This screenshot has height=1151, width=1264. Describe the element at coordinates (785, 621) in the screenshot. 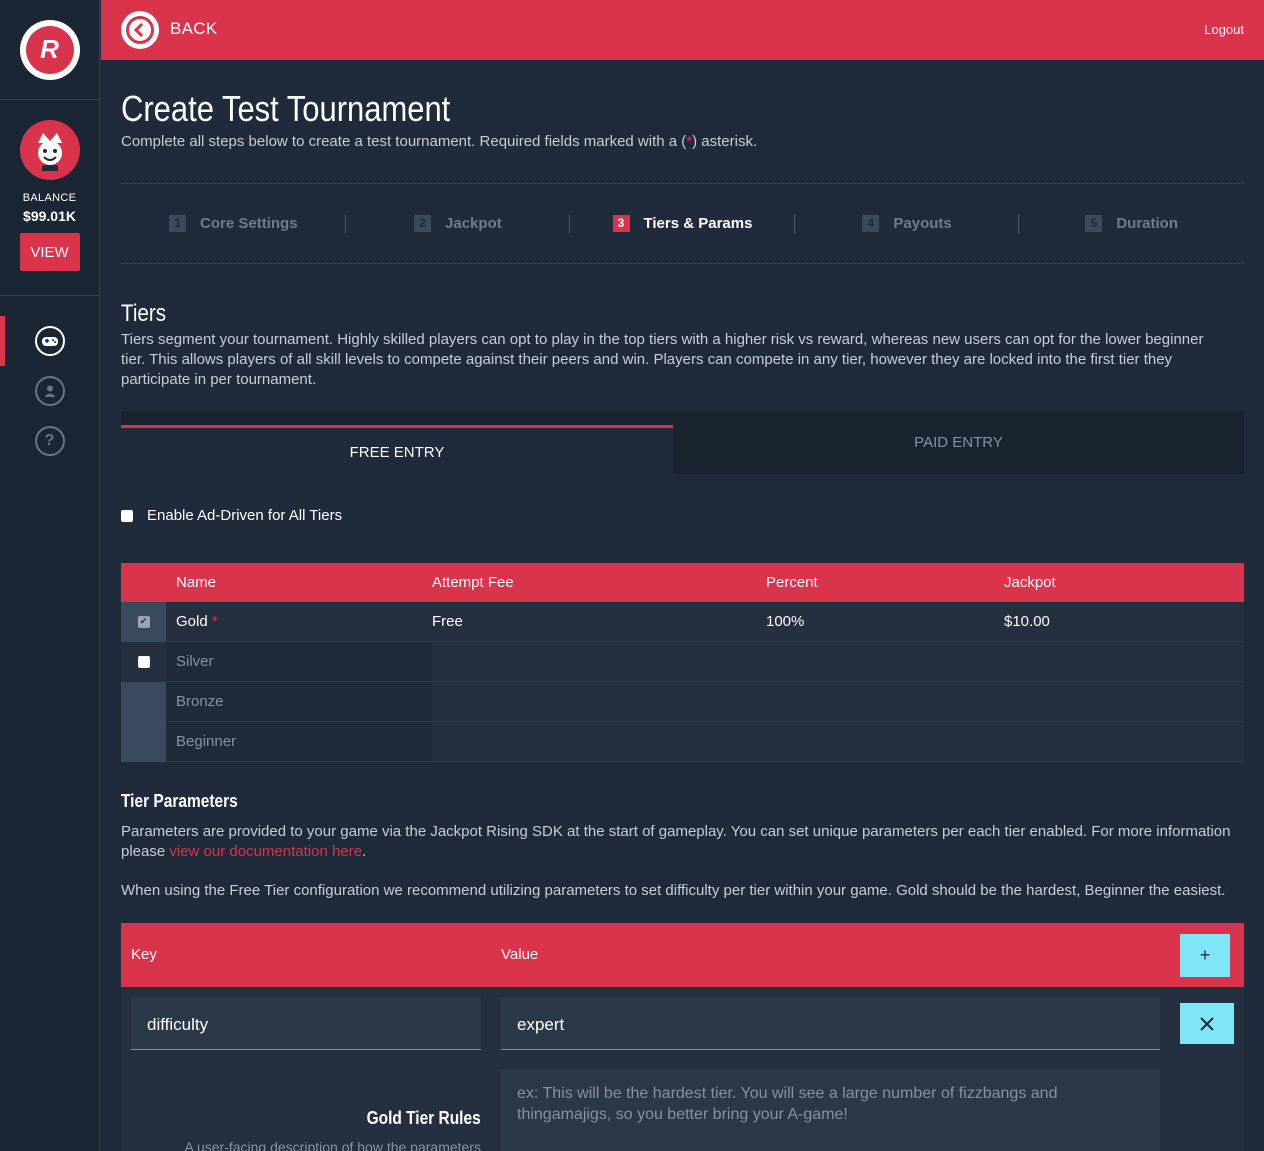

I see `tier-percent: 100%` at that location.